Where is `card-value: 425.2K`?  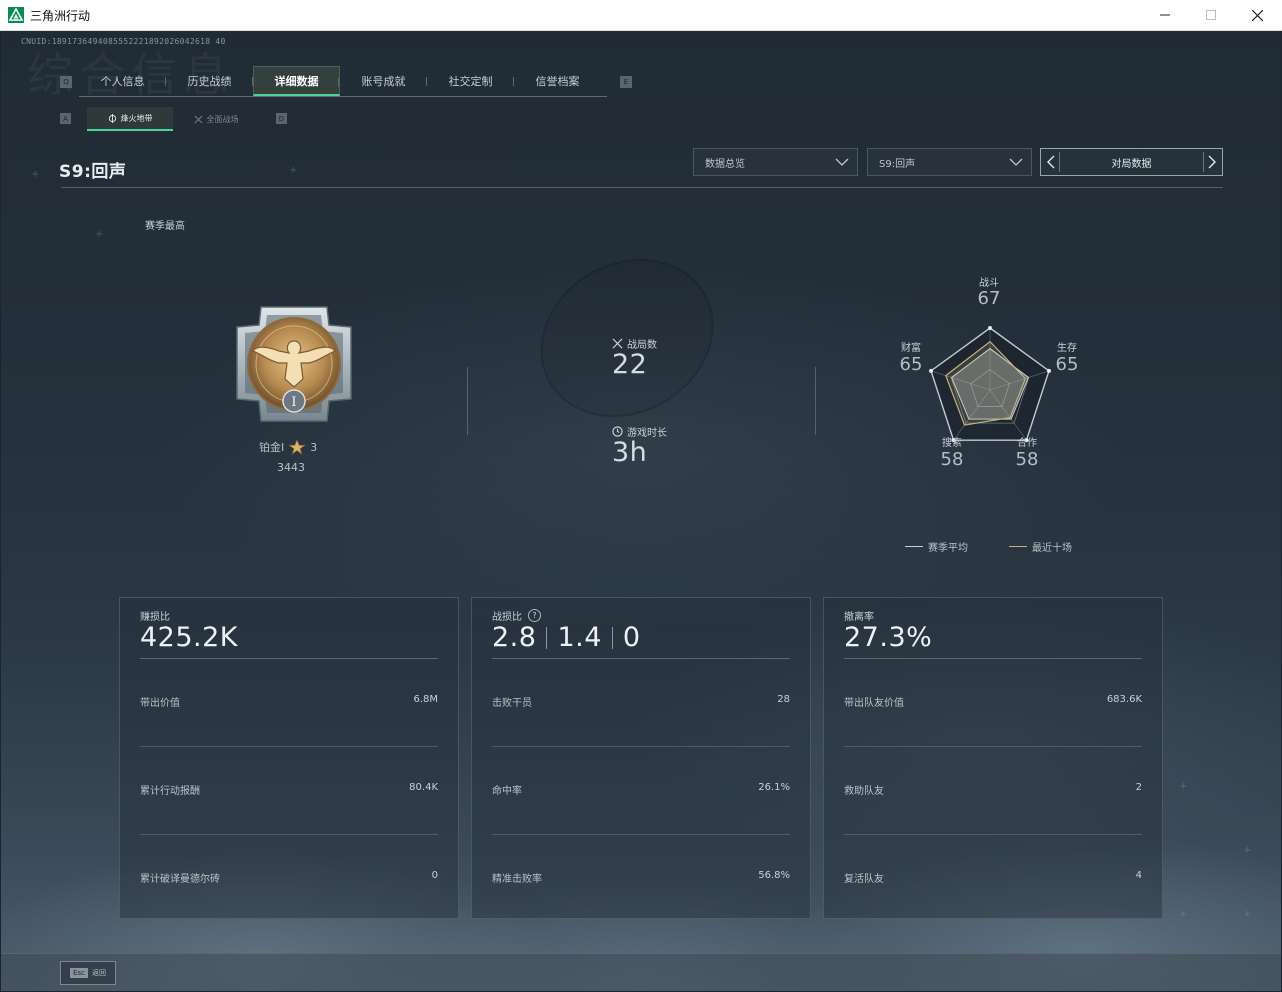
card-value: 425.2K is located at coordinates (189, 637).